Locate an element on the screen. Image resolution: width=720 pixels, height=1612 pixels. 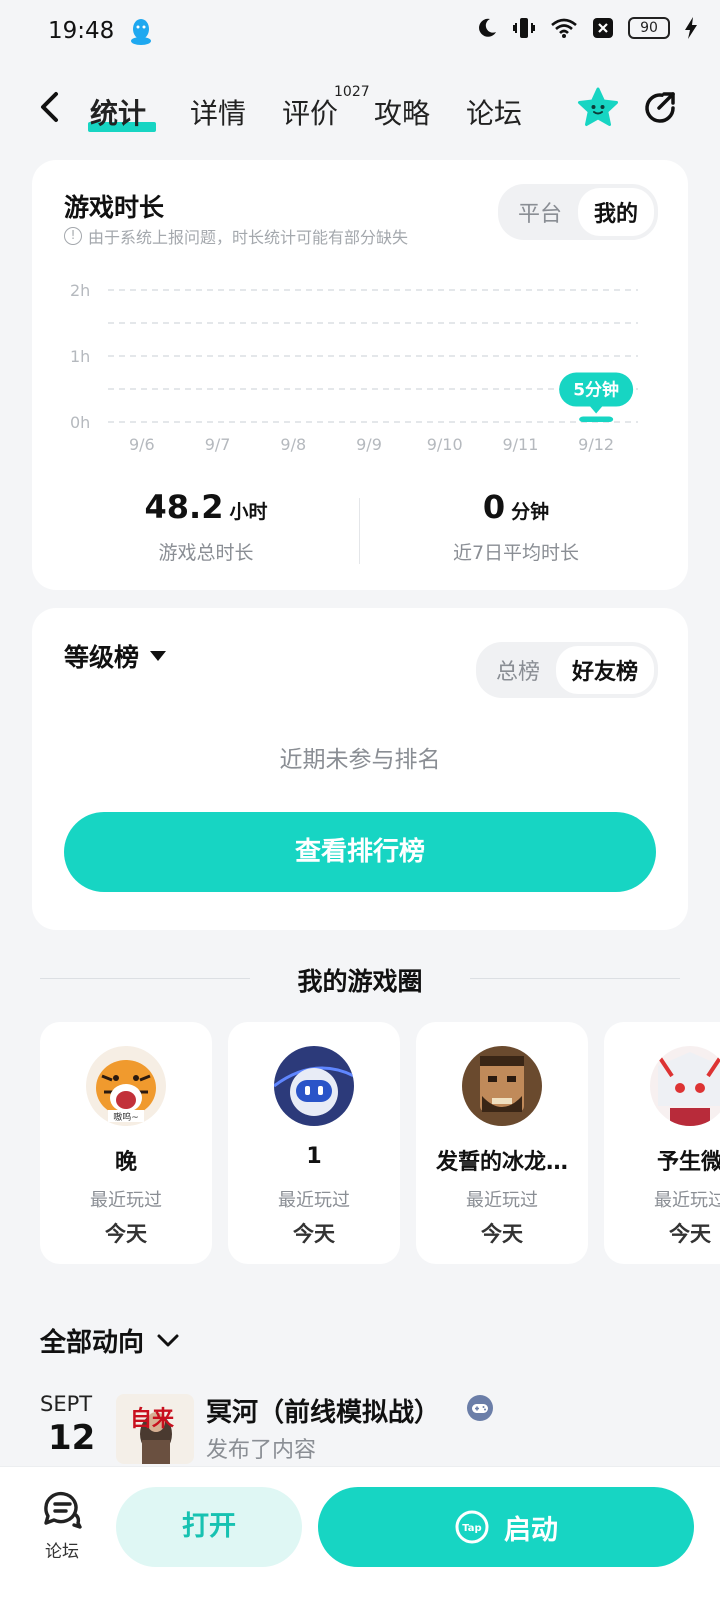
chart-x-tick: 9/6 is located at coordinates (142, 444).